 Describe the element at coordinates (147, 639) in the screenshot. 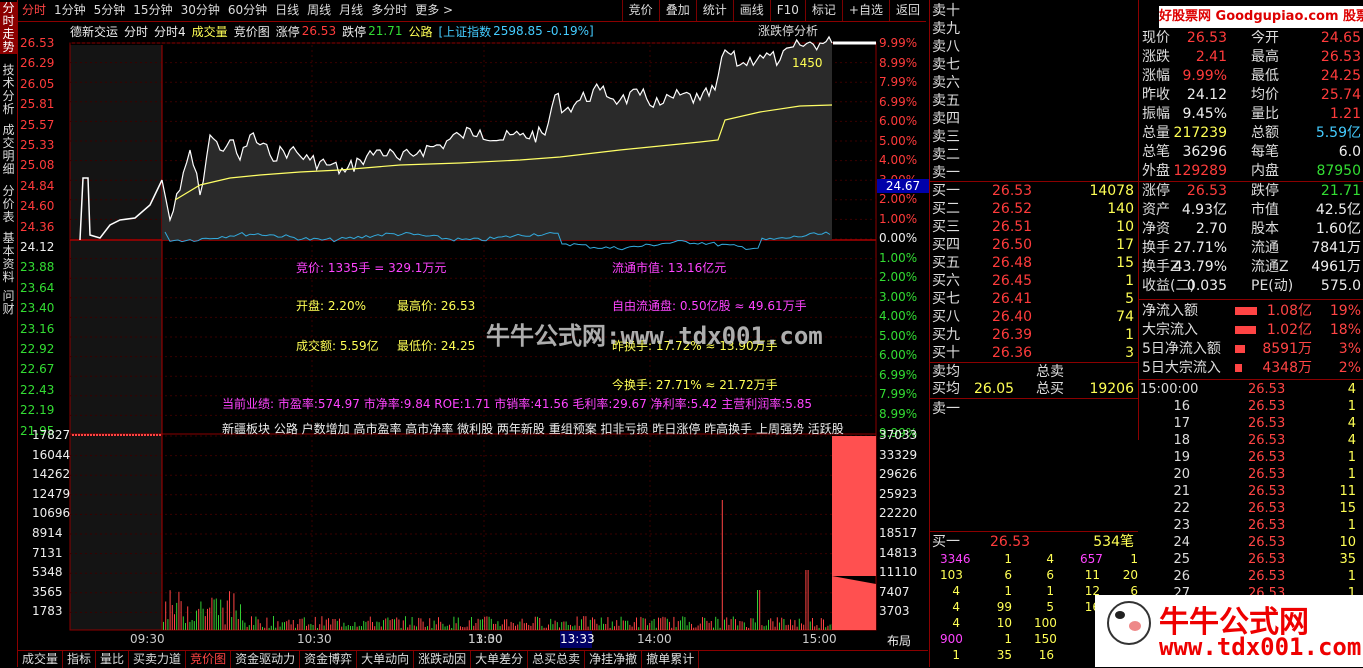

I see `time-tick: 09:30` at that location.